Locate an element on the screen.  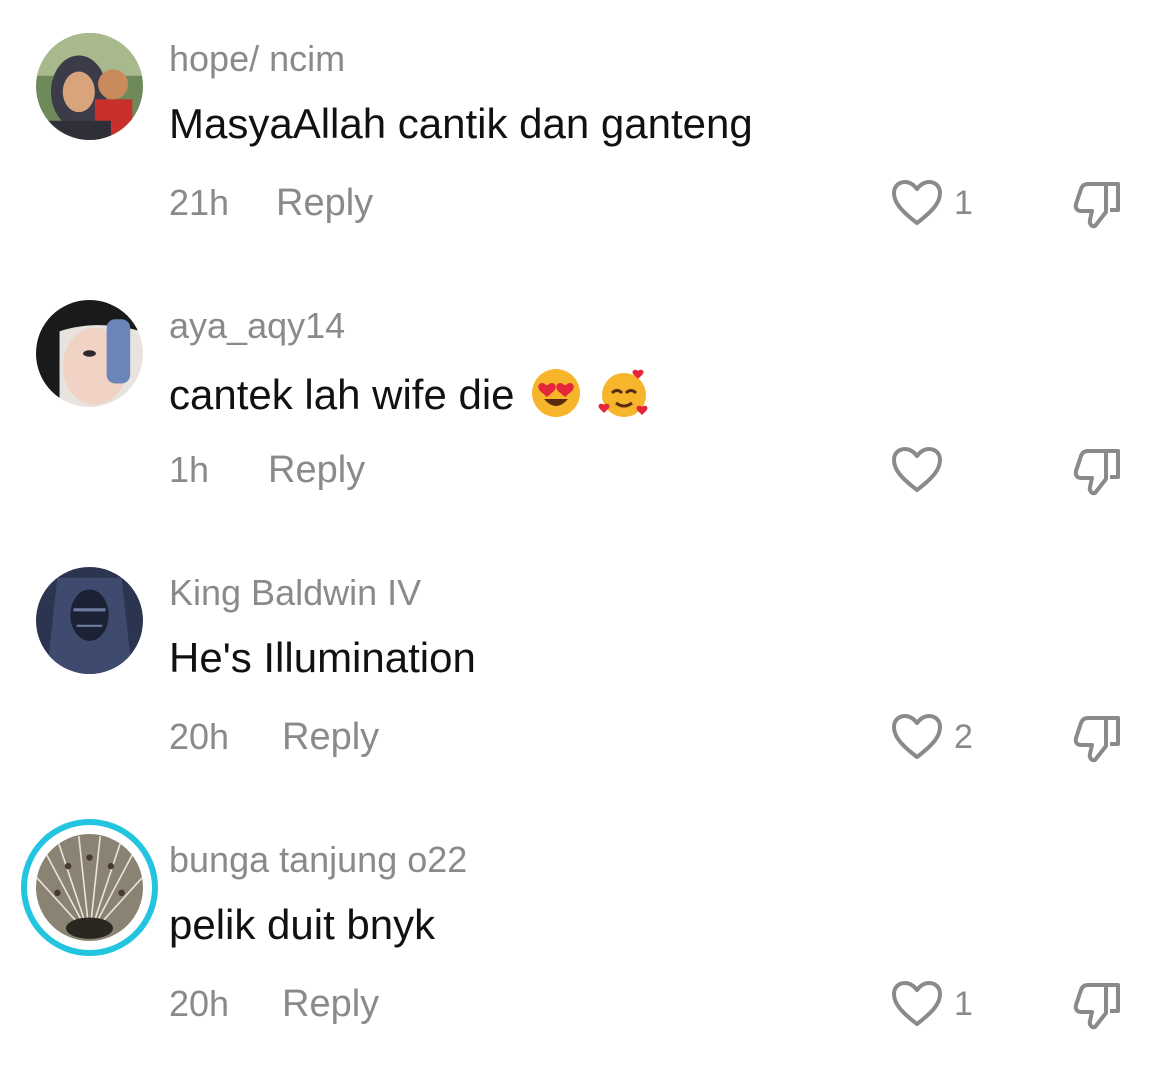
comment-text-content: cantek lah wife die is located at coordinates (342, 394).